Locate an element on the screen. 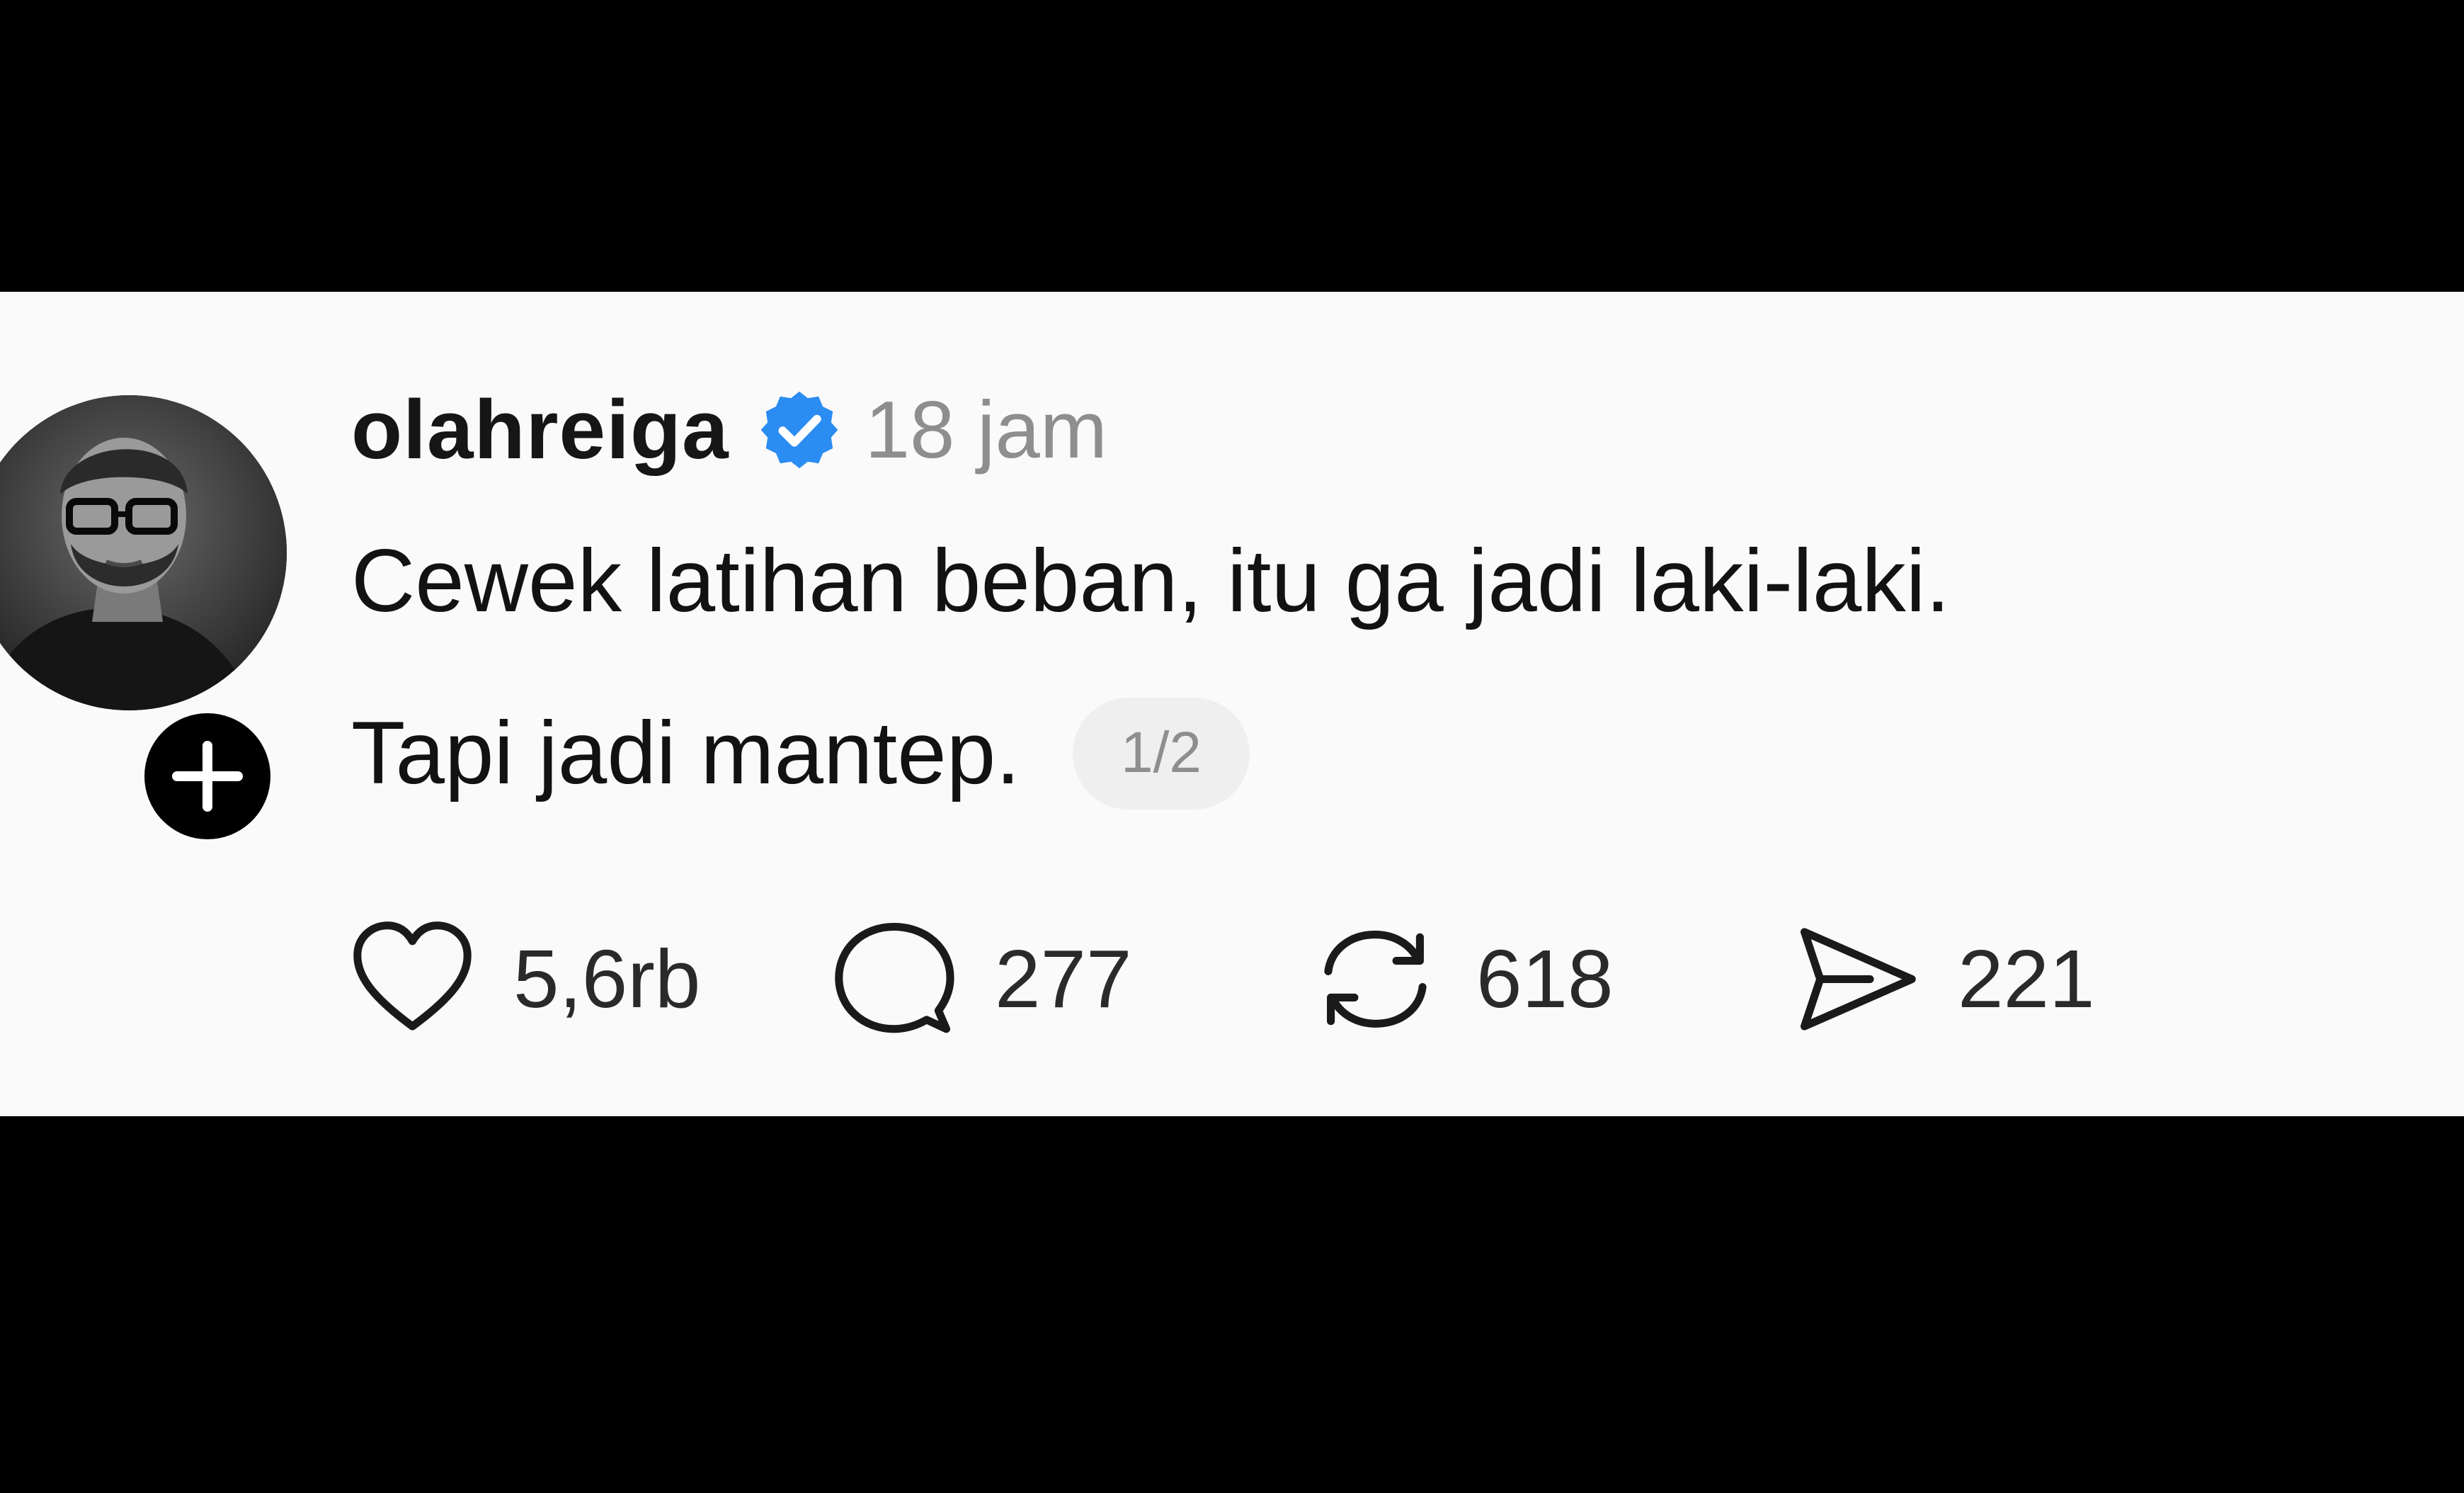 This screenshot has height=1493, width=2464. share-button: 221 is located at coordinates (1943, 979).